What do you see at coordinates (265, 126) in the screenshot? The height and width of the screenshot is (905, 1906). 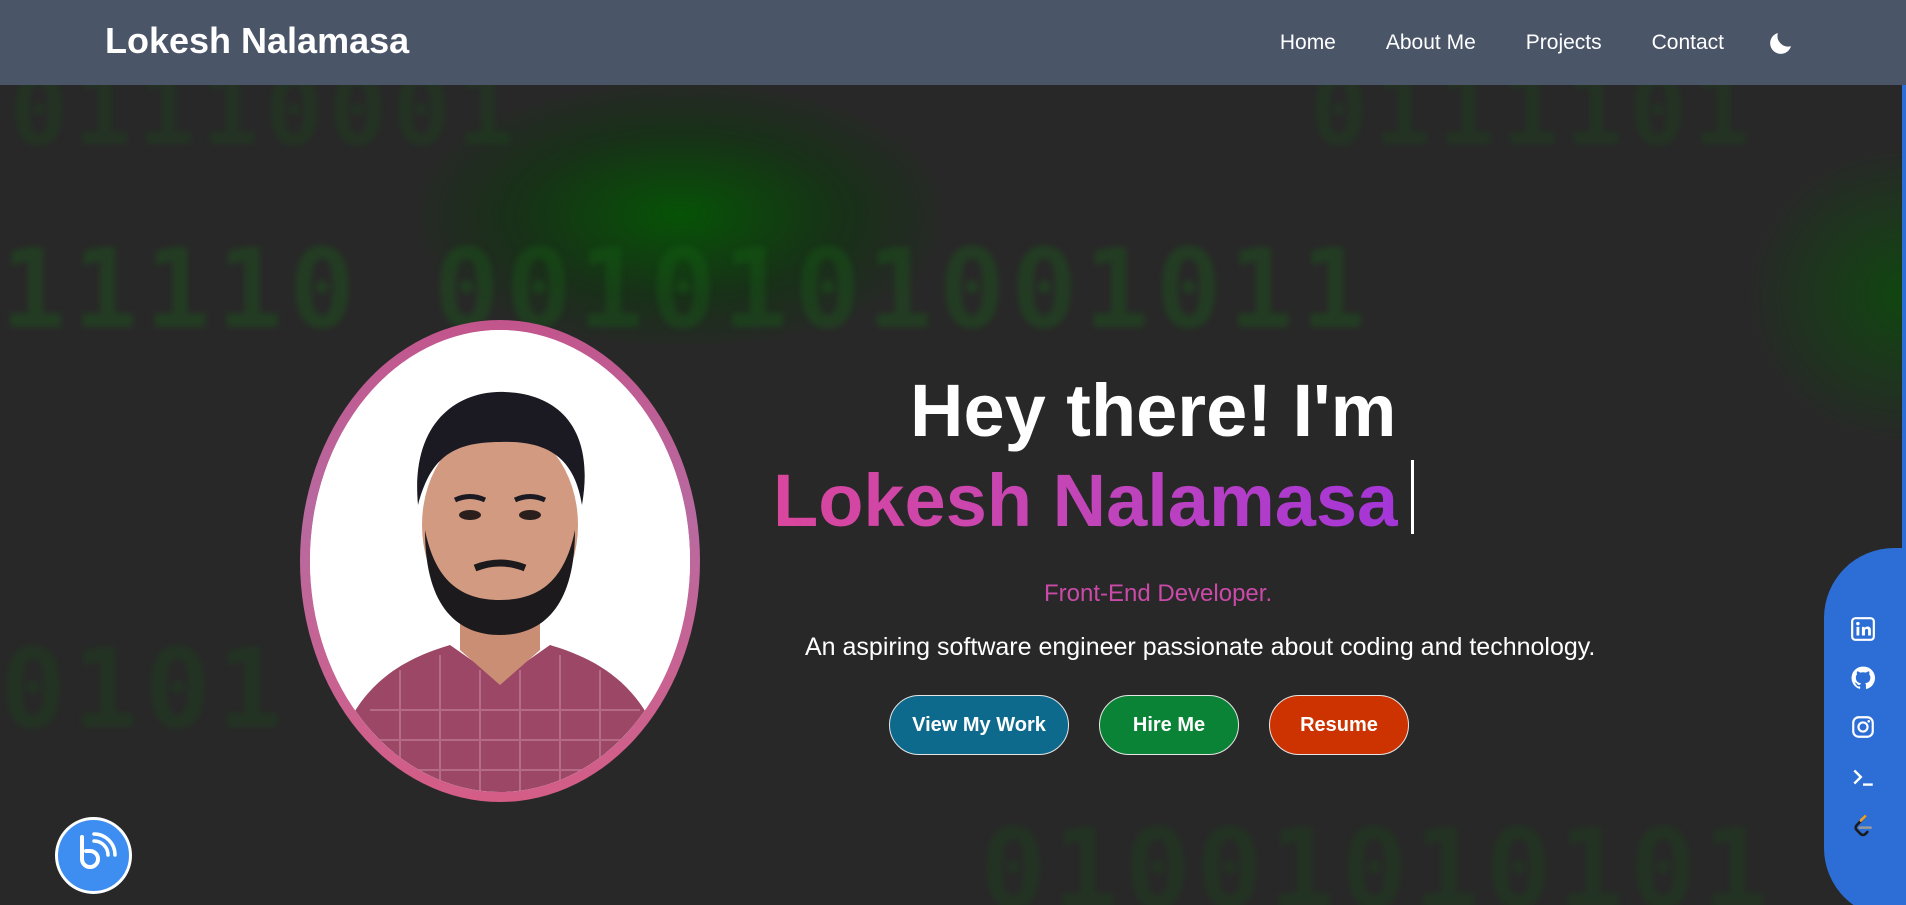 I see `background-binary-text: 01110001` at bounding box center [265, 126].